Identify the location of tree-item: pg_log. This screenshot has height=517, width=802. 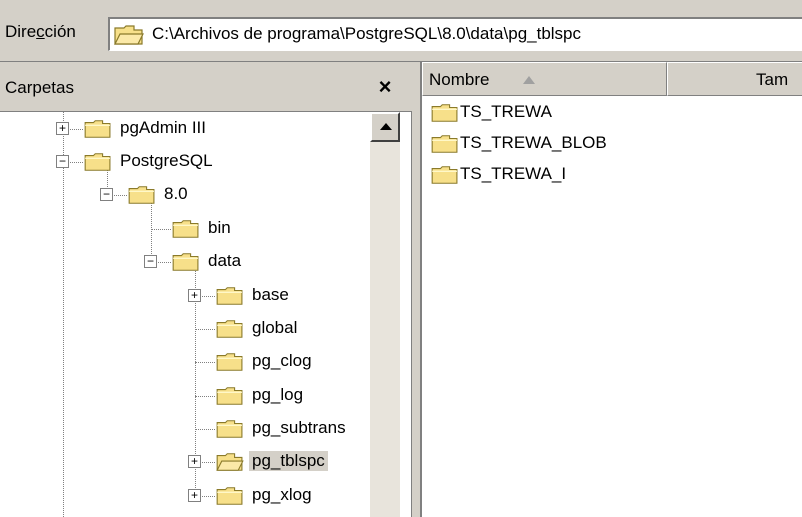
(185, 396).